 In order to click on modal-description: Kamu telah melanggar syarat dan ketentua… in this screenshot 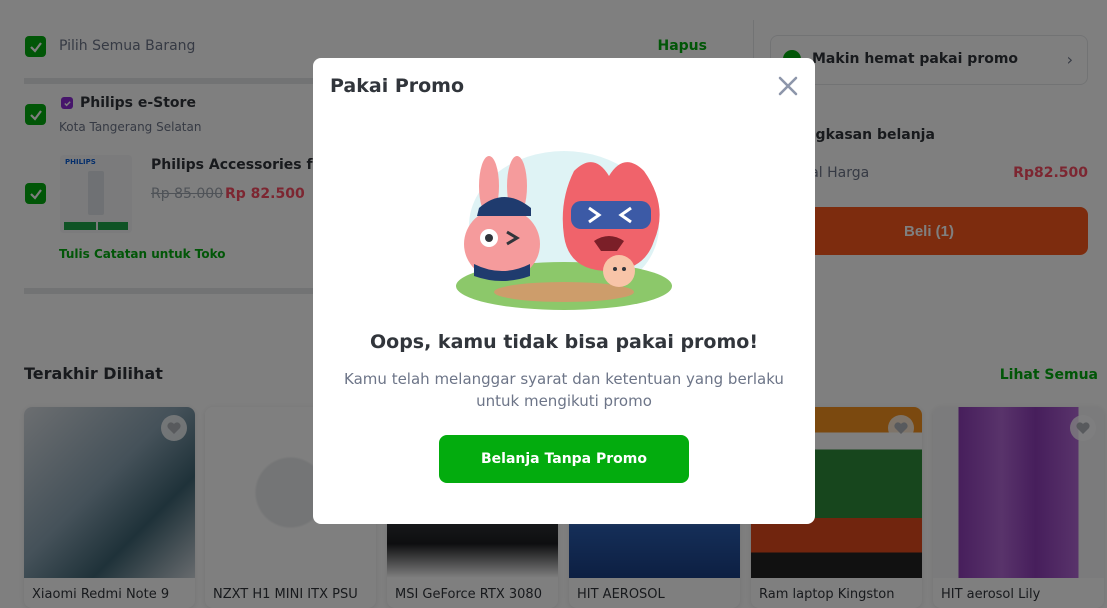, I will do `click(564, 390)`.